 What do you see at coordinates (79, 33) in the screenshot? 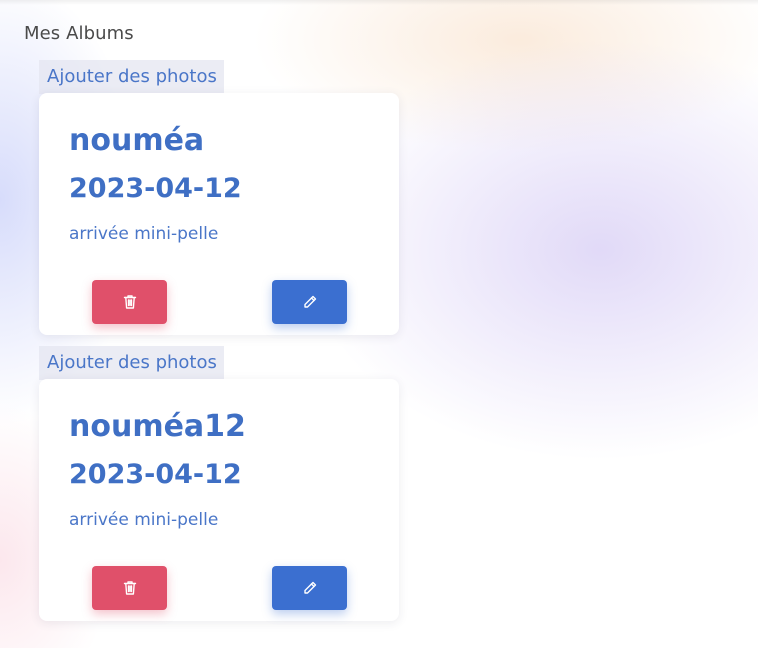
I see `page-title: Mes Albums` at bounding box center [79, 33].